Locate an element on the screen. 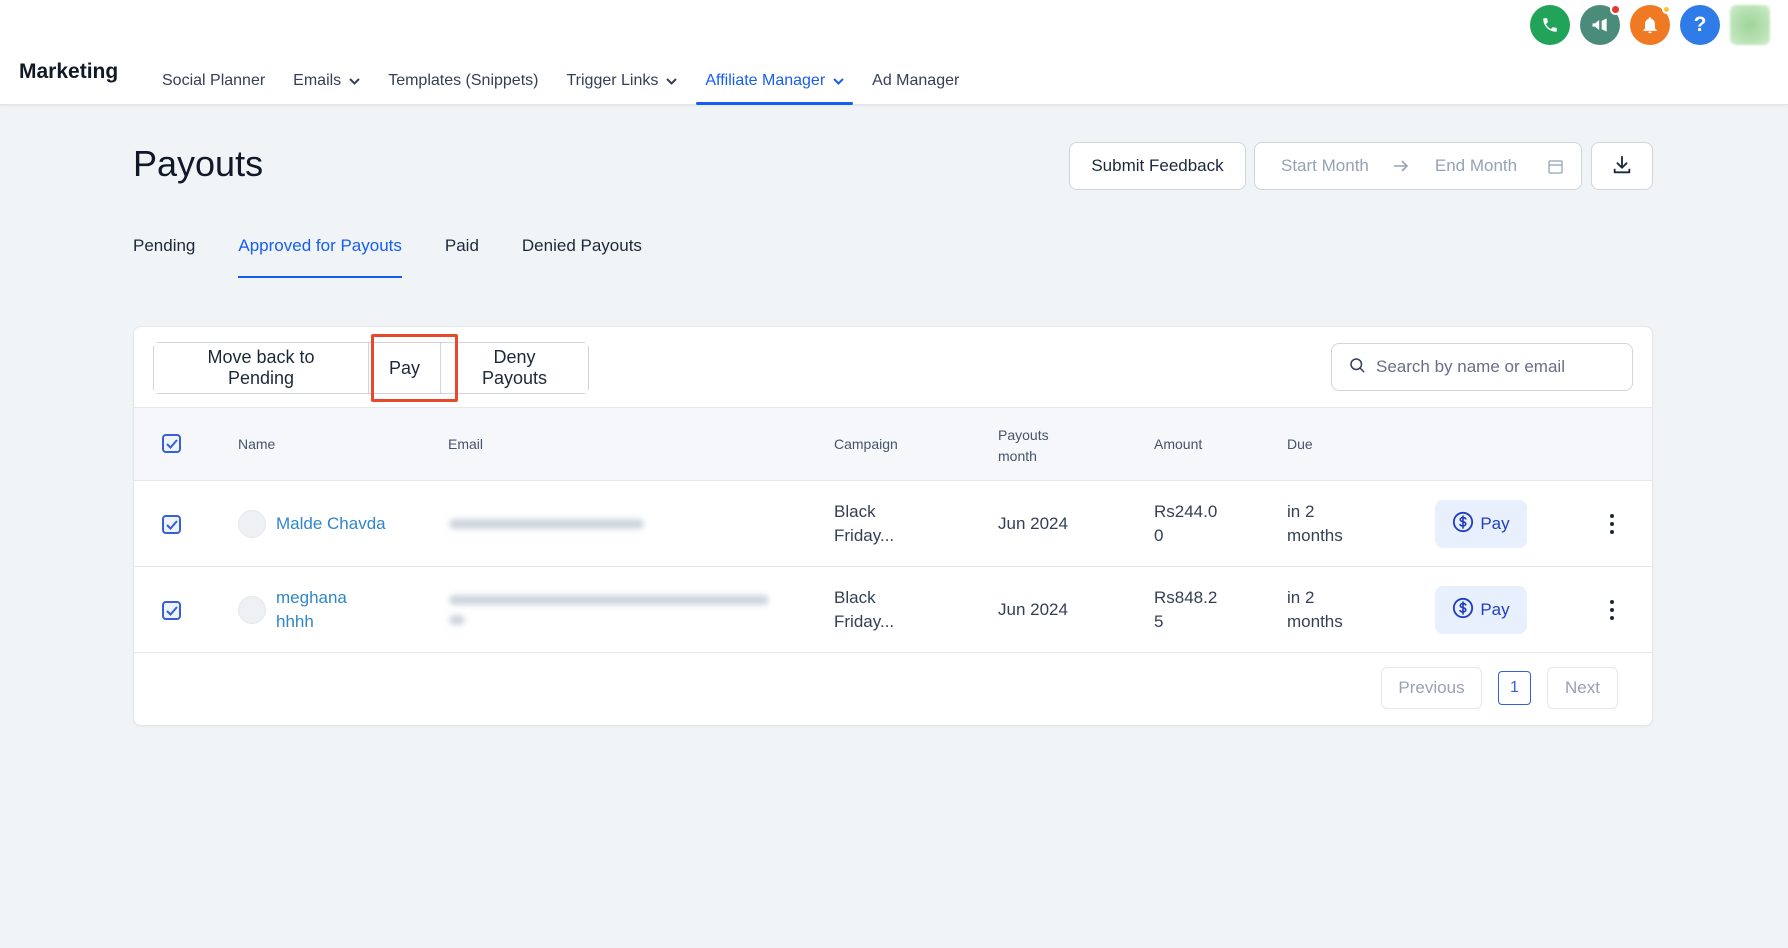 The height and width of the screenshot is (948, 1788). column-header-amount: Amount is located at coordinates (1178, 444).